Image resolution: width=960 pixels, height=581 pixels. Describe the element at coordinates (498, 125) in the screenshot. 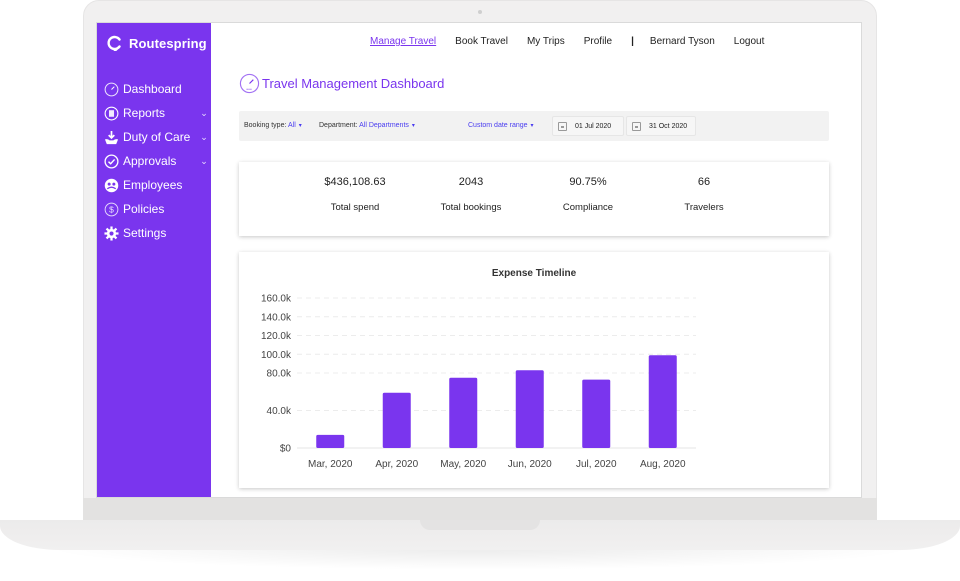

I see `date-range-value: Custom date range` at that location.